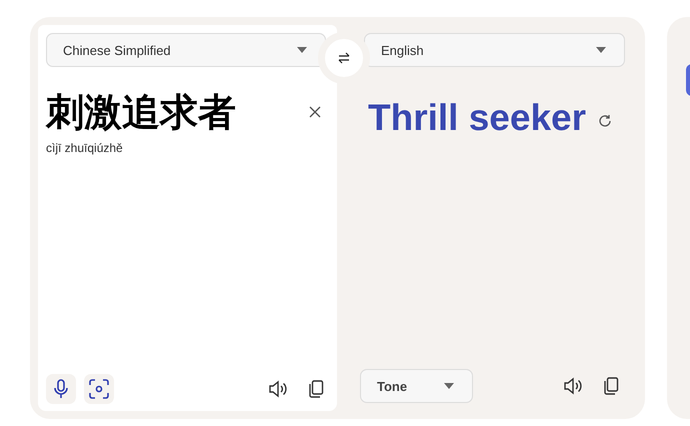  What do you see at coordinates (416, 386) in the screenshot?
I see `tone-dropdown: Tone` at bounding box center [416, 386].